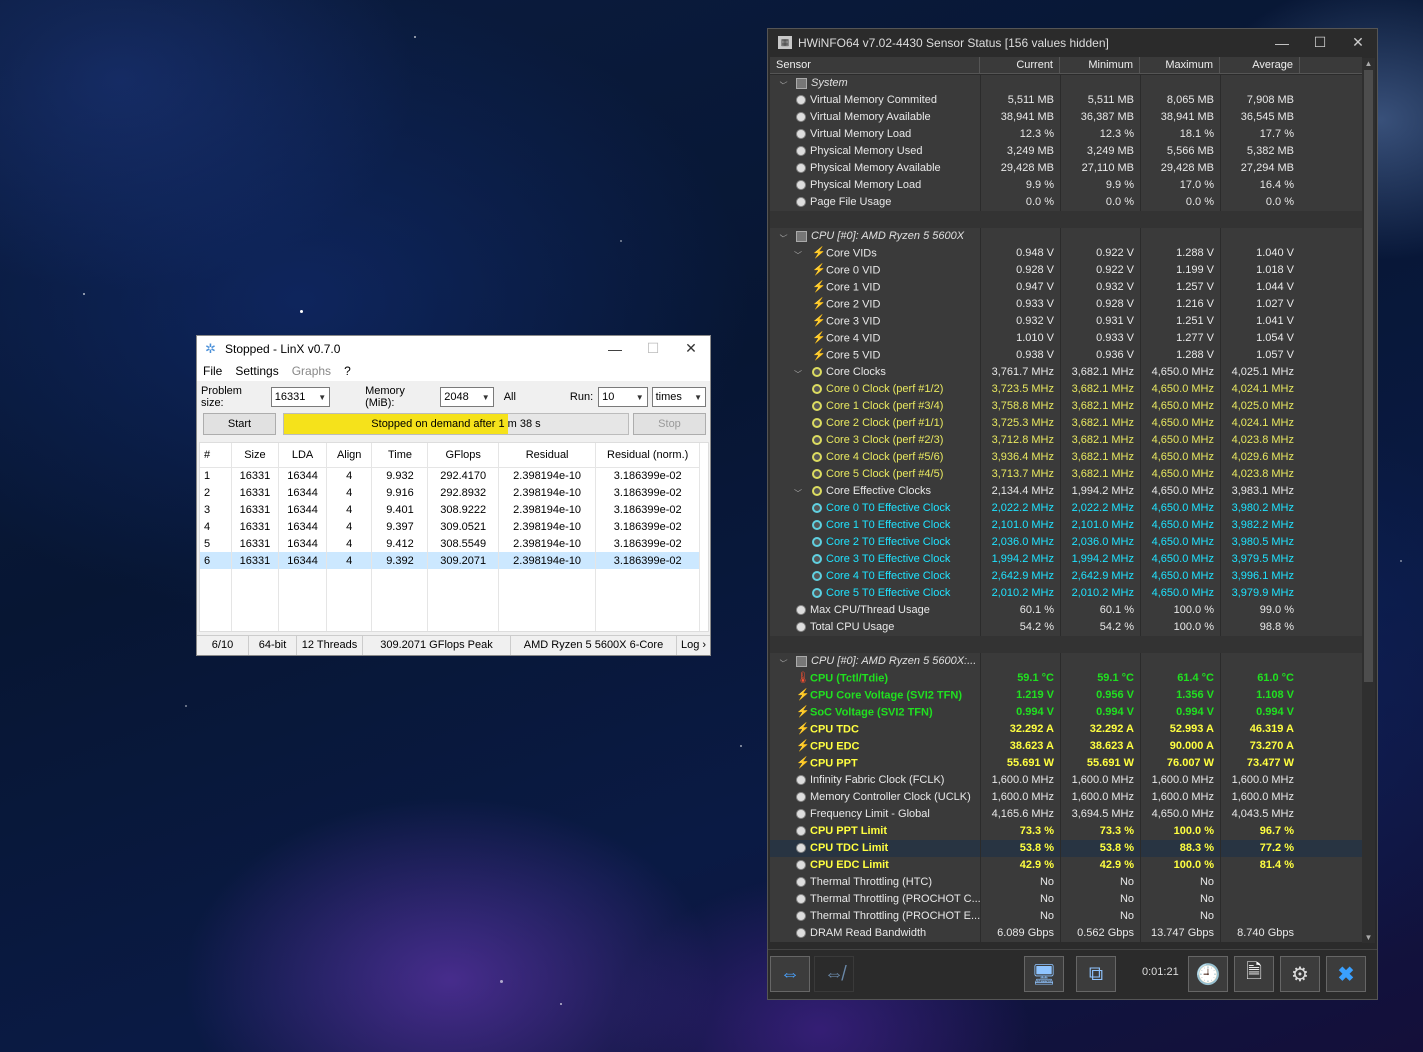 This screenshot has width=1423, height=1052. Describe the element at coordinates (1044, 974) in the screenshot. I see `monitor-icon: 🖥` at that location.